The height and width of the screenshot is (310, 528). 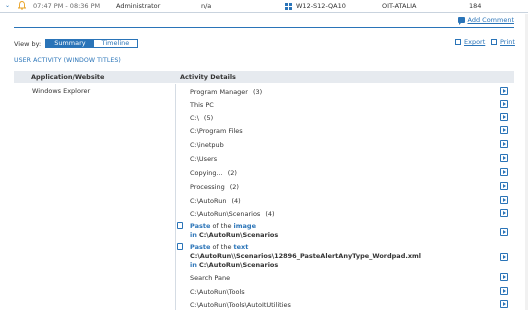 I want to click on table-header: Application/Website Activity Details, so click(x=264, y=77).